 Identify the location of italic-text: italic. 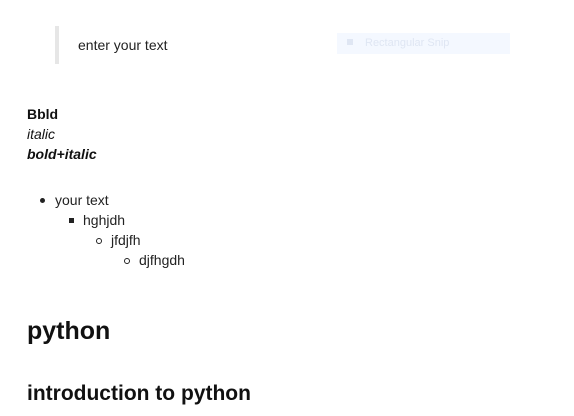
(41, 134).